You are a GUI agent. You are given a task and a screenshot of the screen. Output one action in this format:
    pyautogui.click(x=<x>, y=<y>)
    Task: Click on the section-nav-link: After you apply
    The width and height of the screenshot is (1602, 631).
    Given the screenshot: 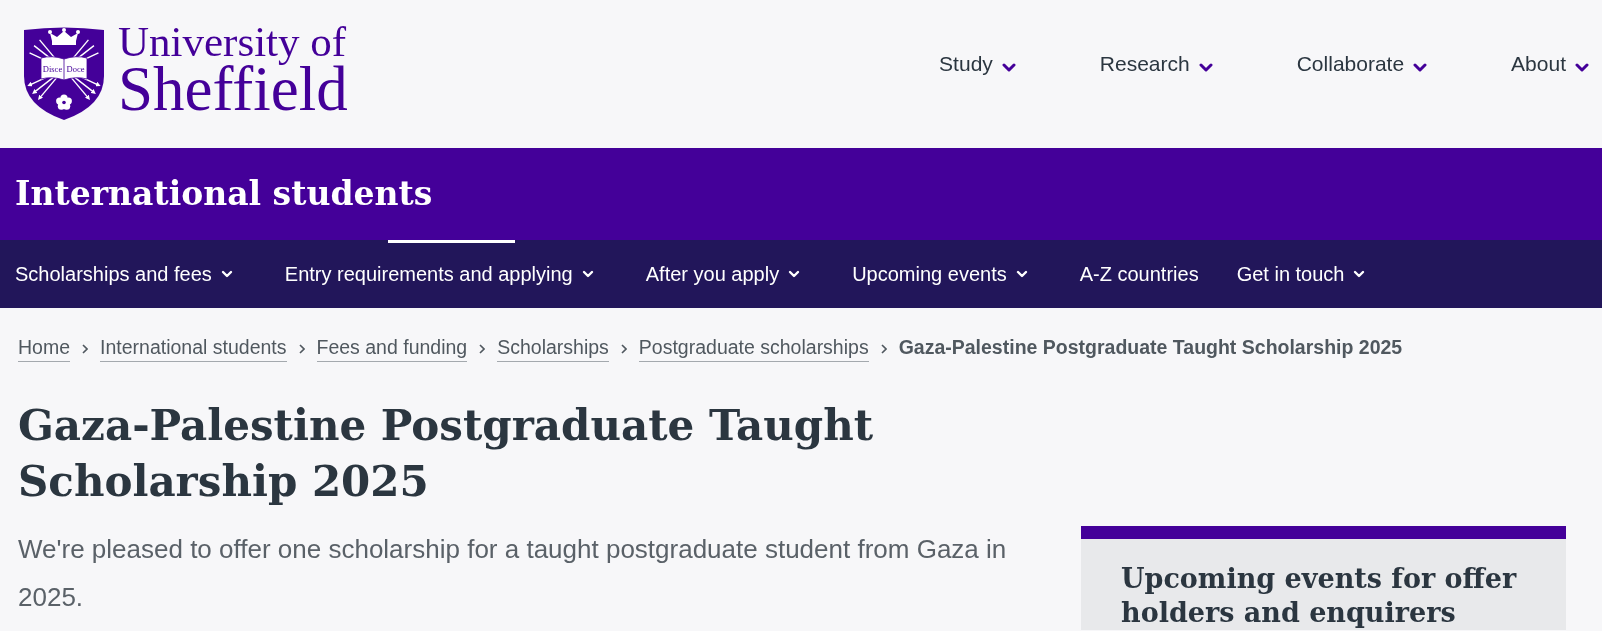 What is the action you would take?
    pyautogui.click(x=730, y=274)
    